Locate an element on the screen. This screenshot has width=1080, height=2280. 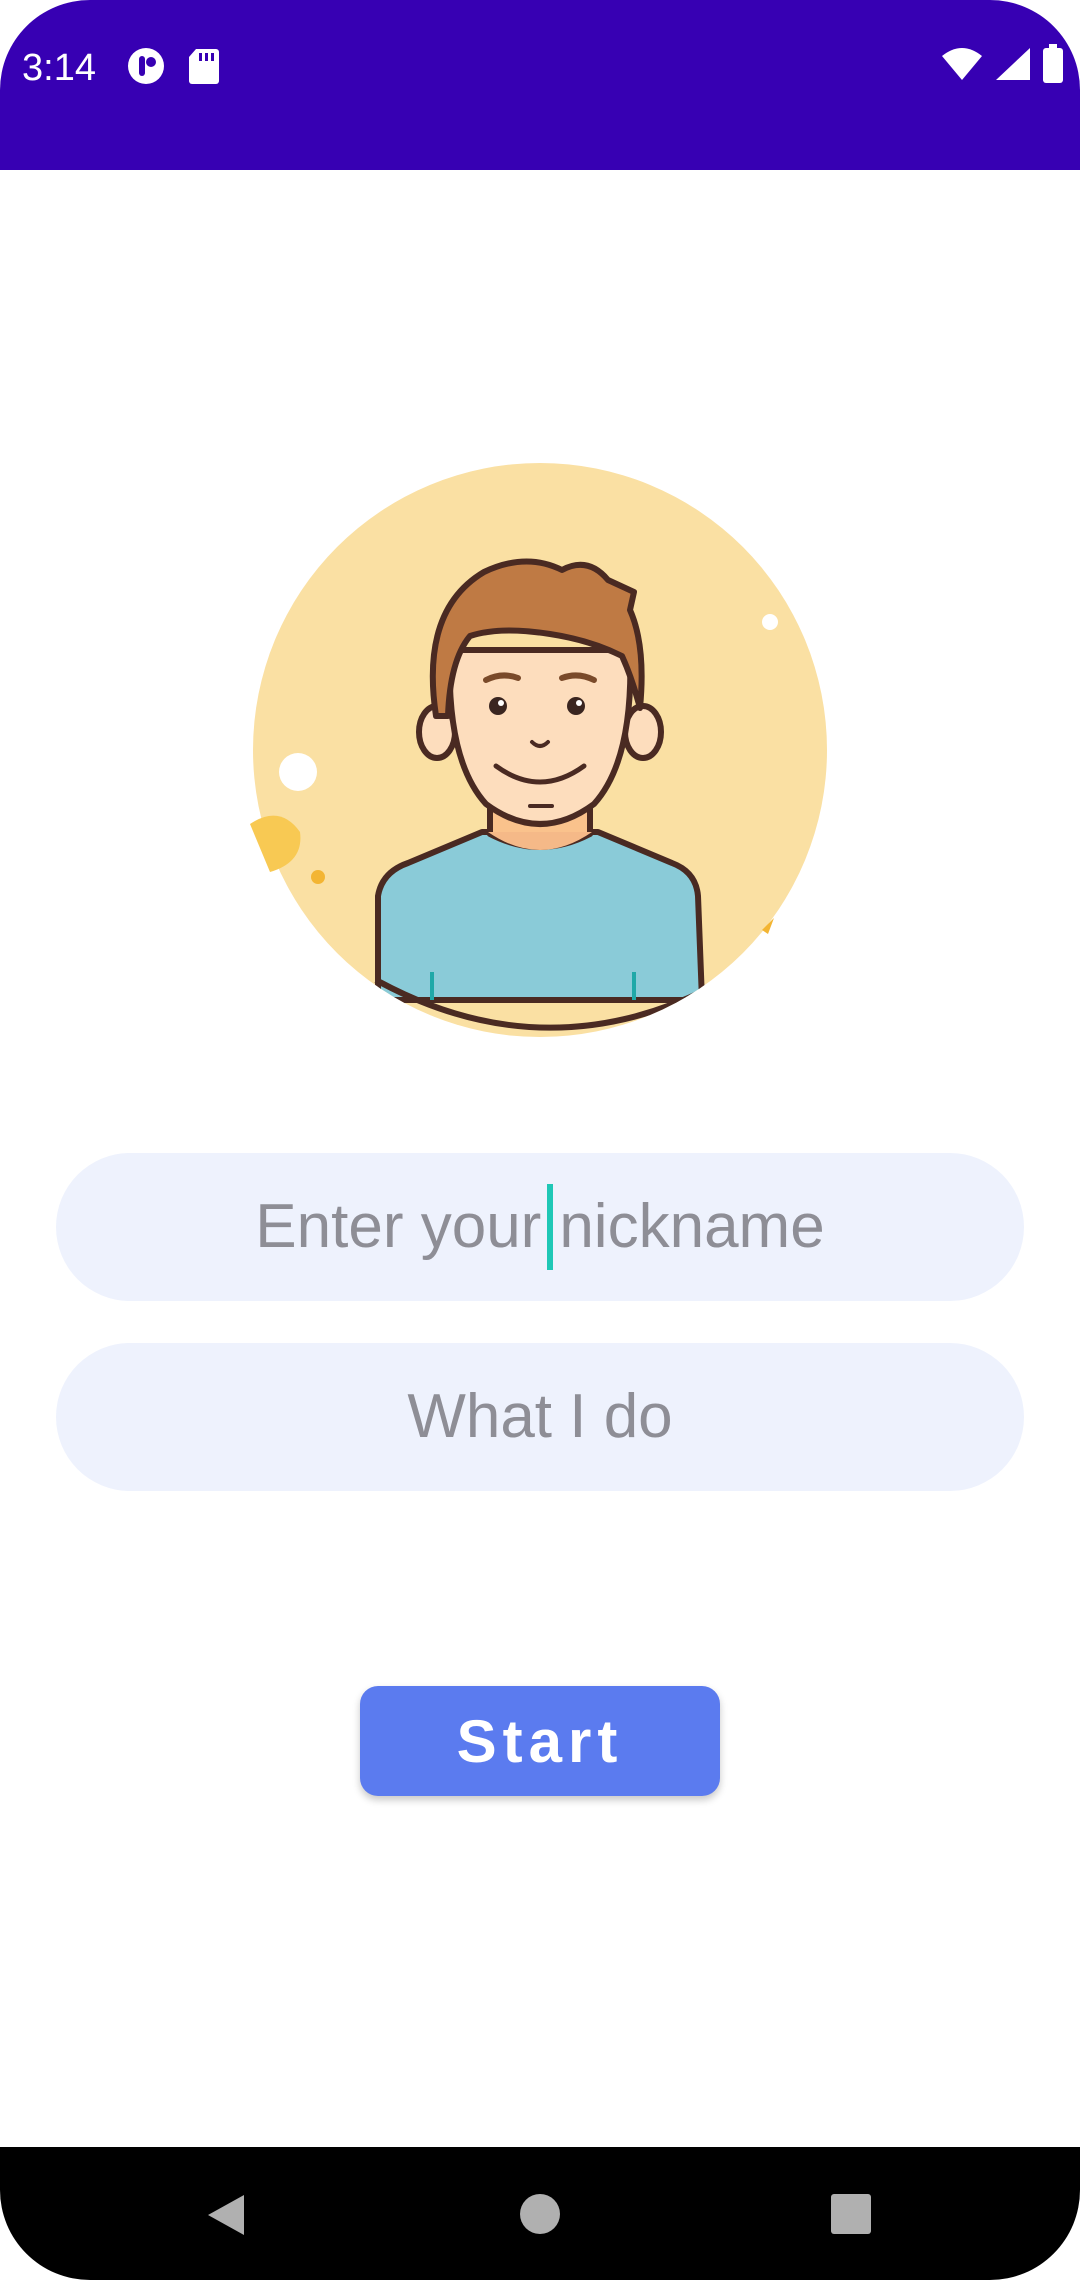
nickname-text-after-cursor: nickname is located at coordinates (692, 1226).